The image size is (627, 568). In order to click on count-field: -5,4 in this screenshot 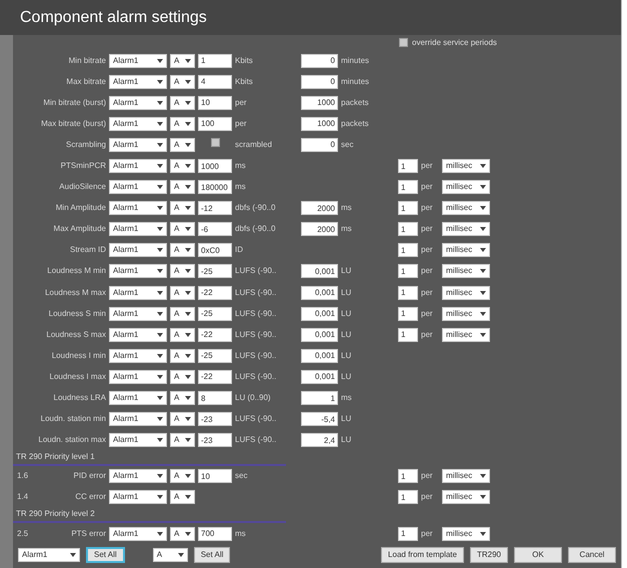, I will do `click(319, 419)`.